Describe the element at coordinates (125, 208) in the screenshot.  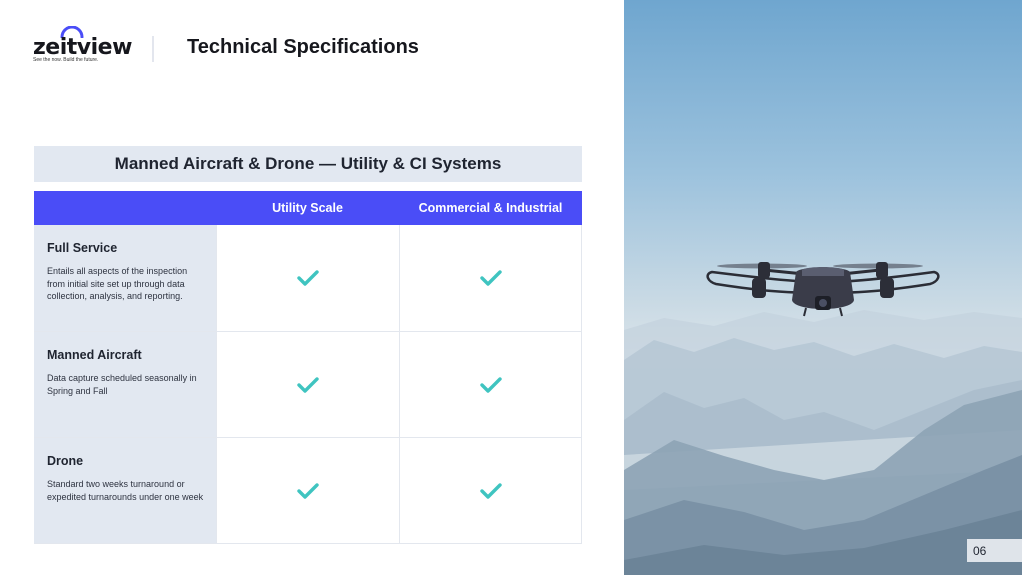
I see `column-header-empty` at that location.